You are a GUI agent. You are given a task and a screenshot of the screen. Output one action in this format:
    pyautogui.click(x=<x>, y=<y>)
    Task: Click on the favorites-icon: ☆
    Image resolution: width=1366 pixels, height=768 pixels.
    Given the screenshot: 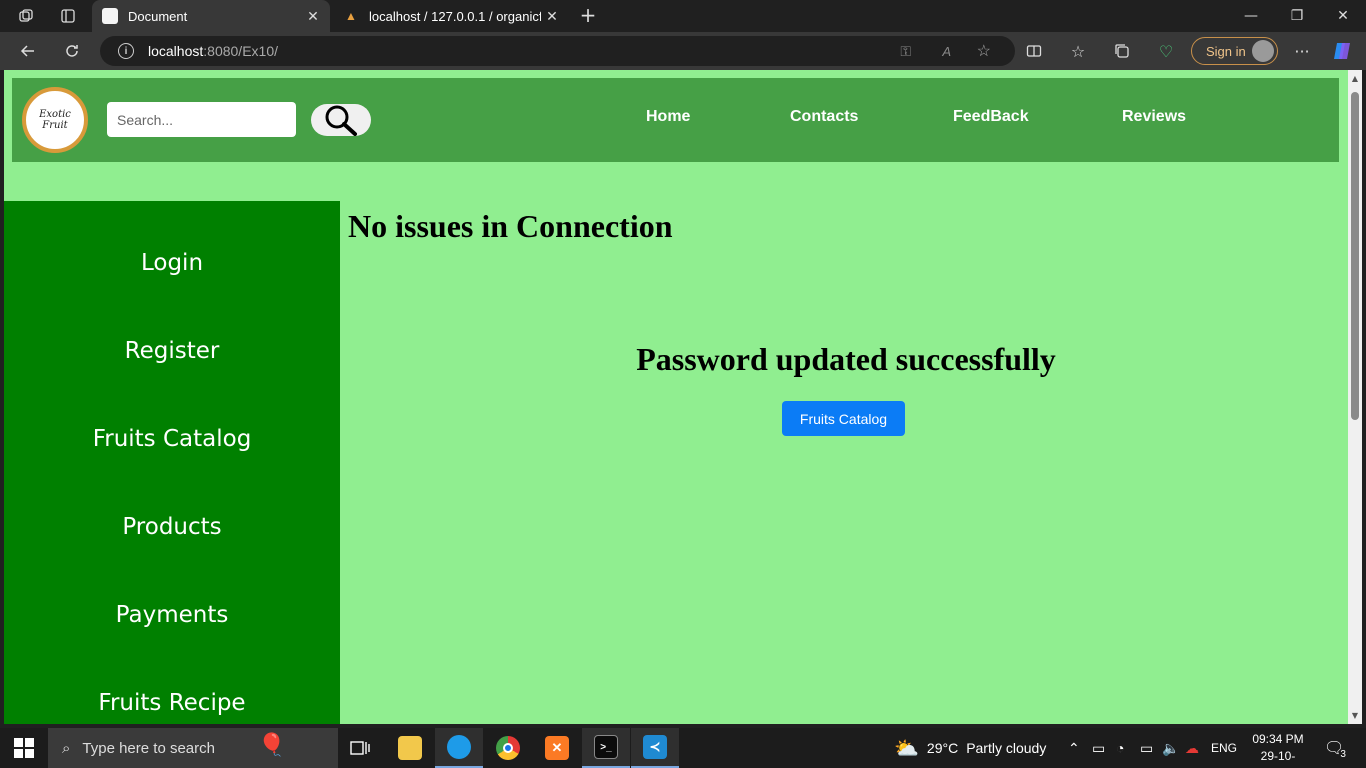 What is the action you would take?
    pyautogui.click(x=1078, y=51)
    